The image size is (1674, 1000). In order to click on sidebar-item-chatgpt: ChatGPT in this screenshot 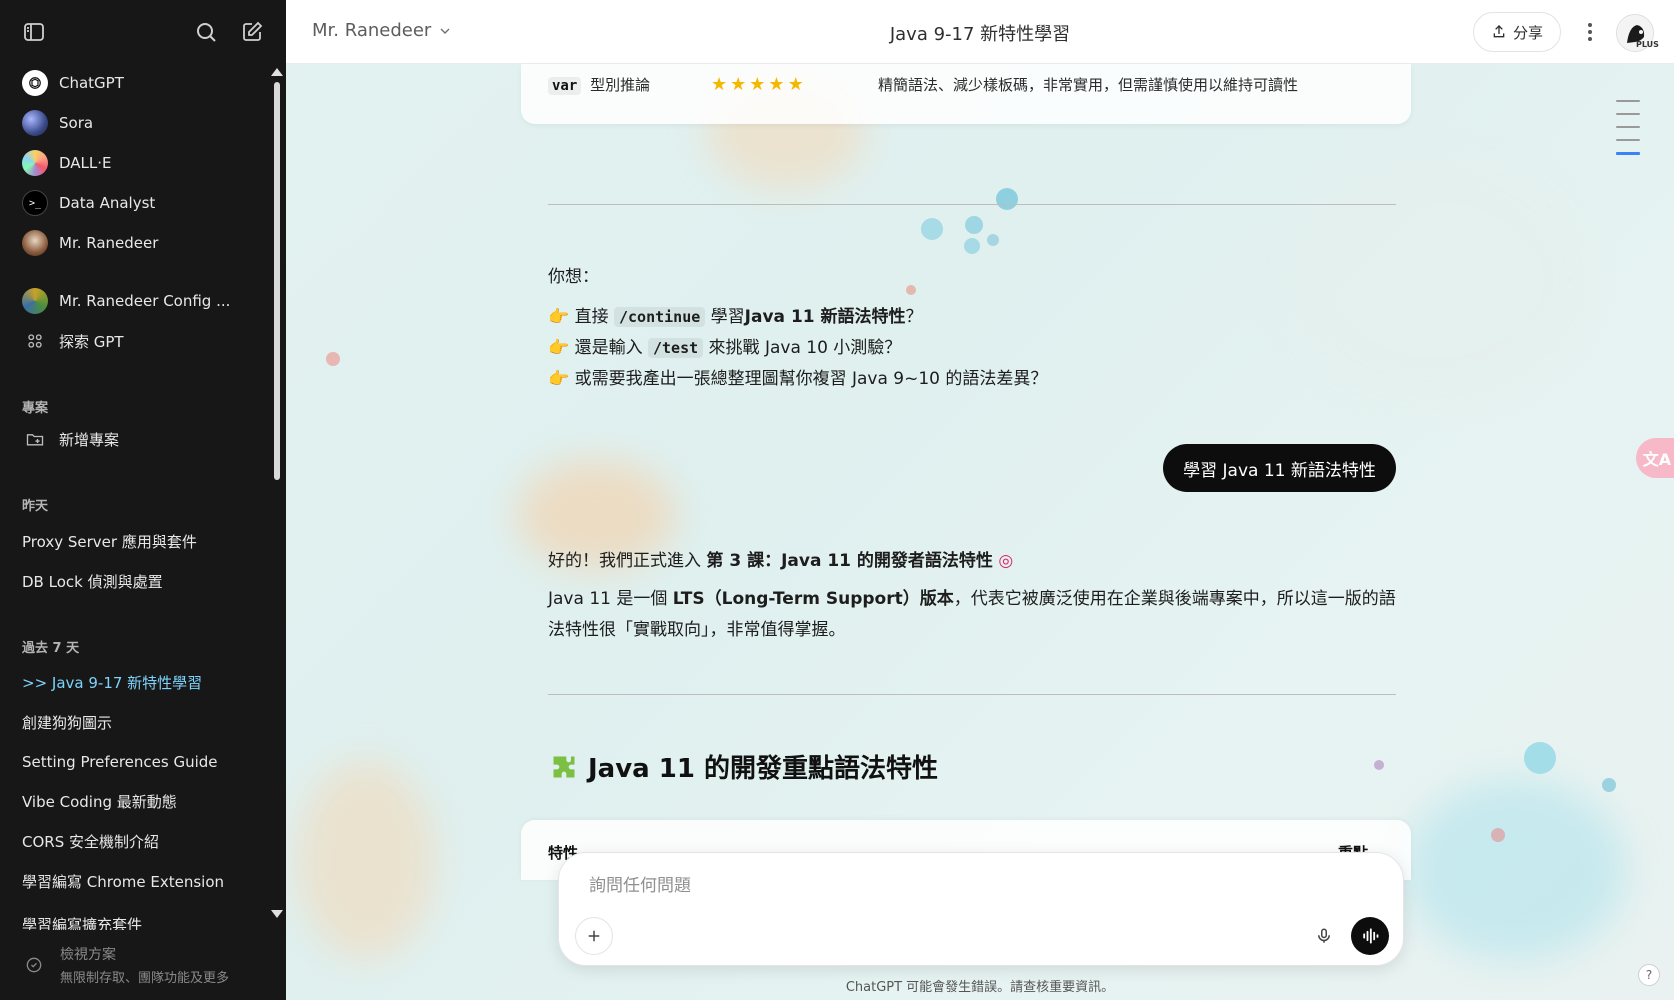, I will do `click(140, 83)`.